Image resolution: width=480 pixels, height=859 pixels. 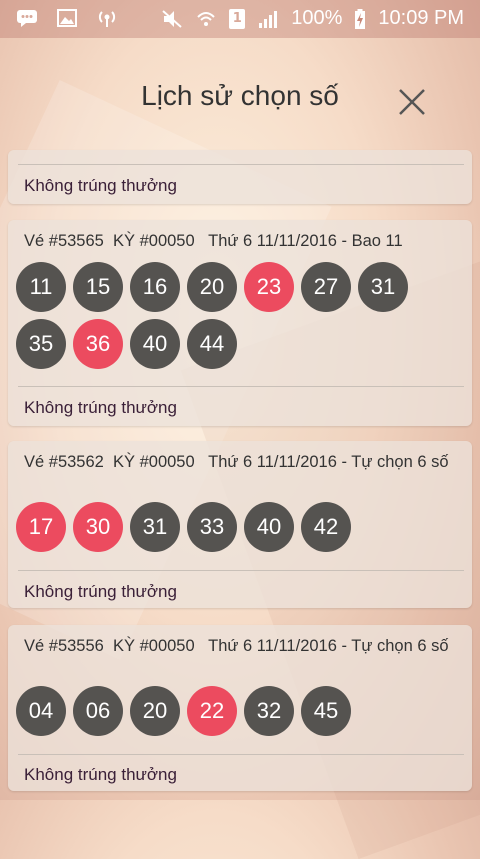 I want to click on signal-icon, so click(x=268, y=19).